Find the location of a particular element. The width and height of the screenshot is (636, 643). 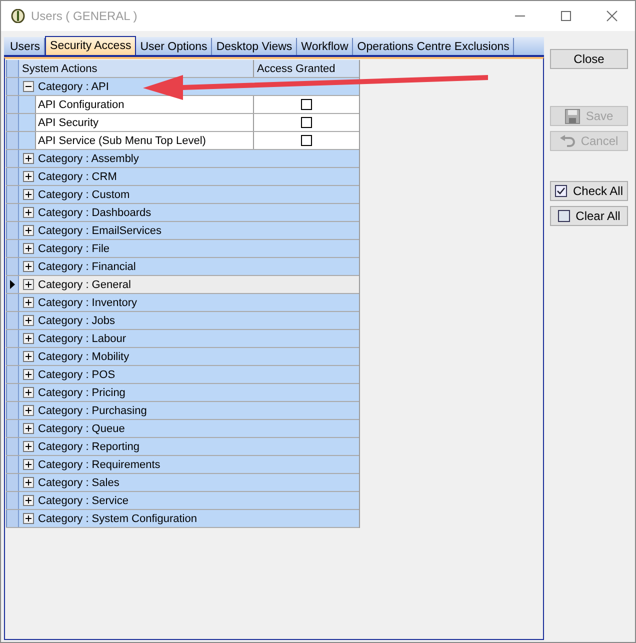

category-label: Category : Requirements is located at coordinates (99, 464).